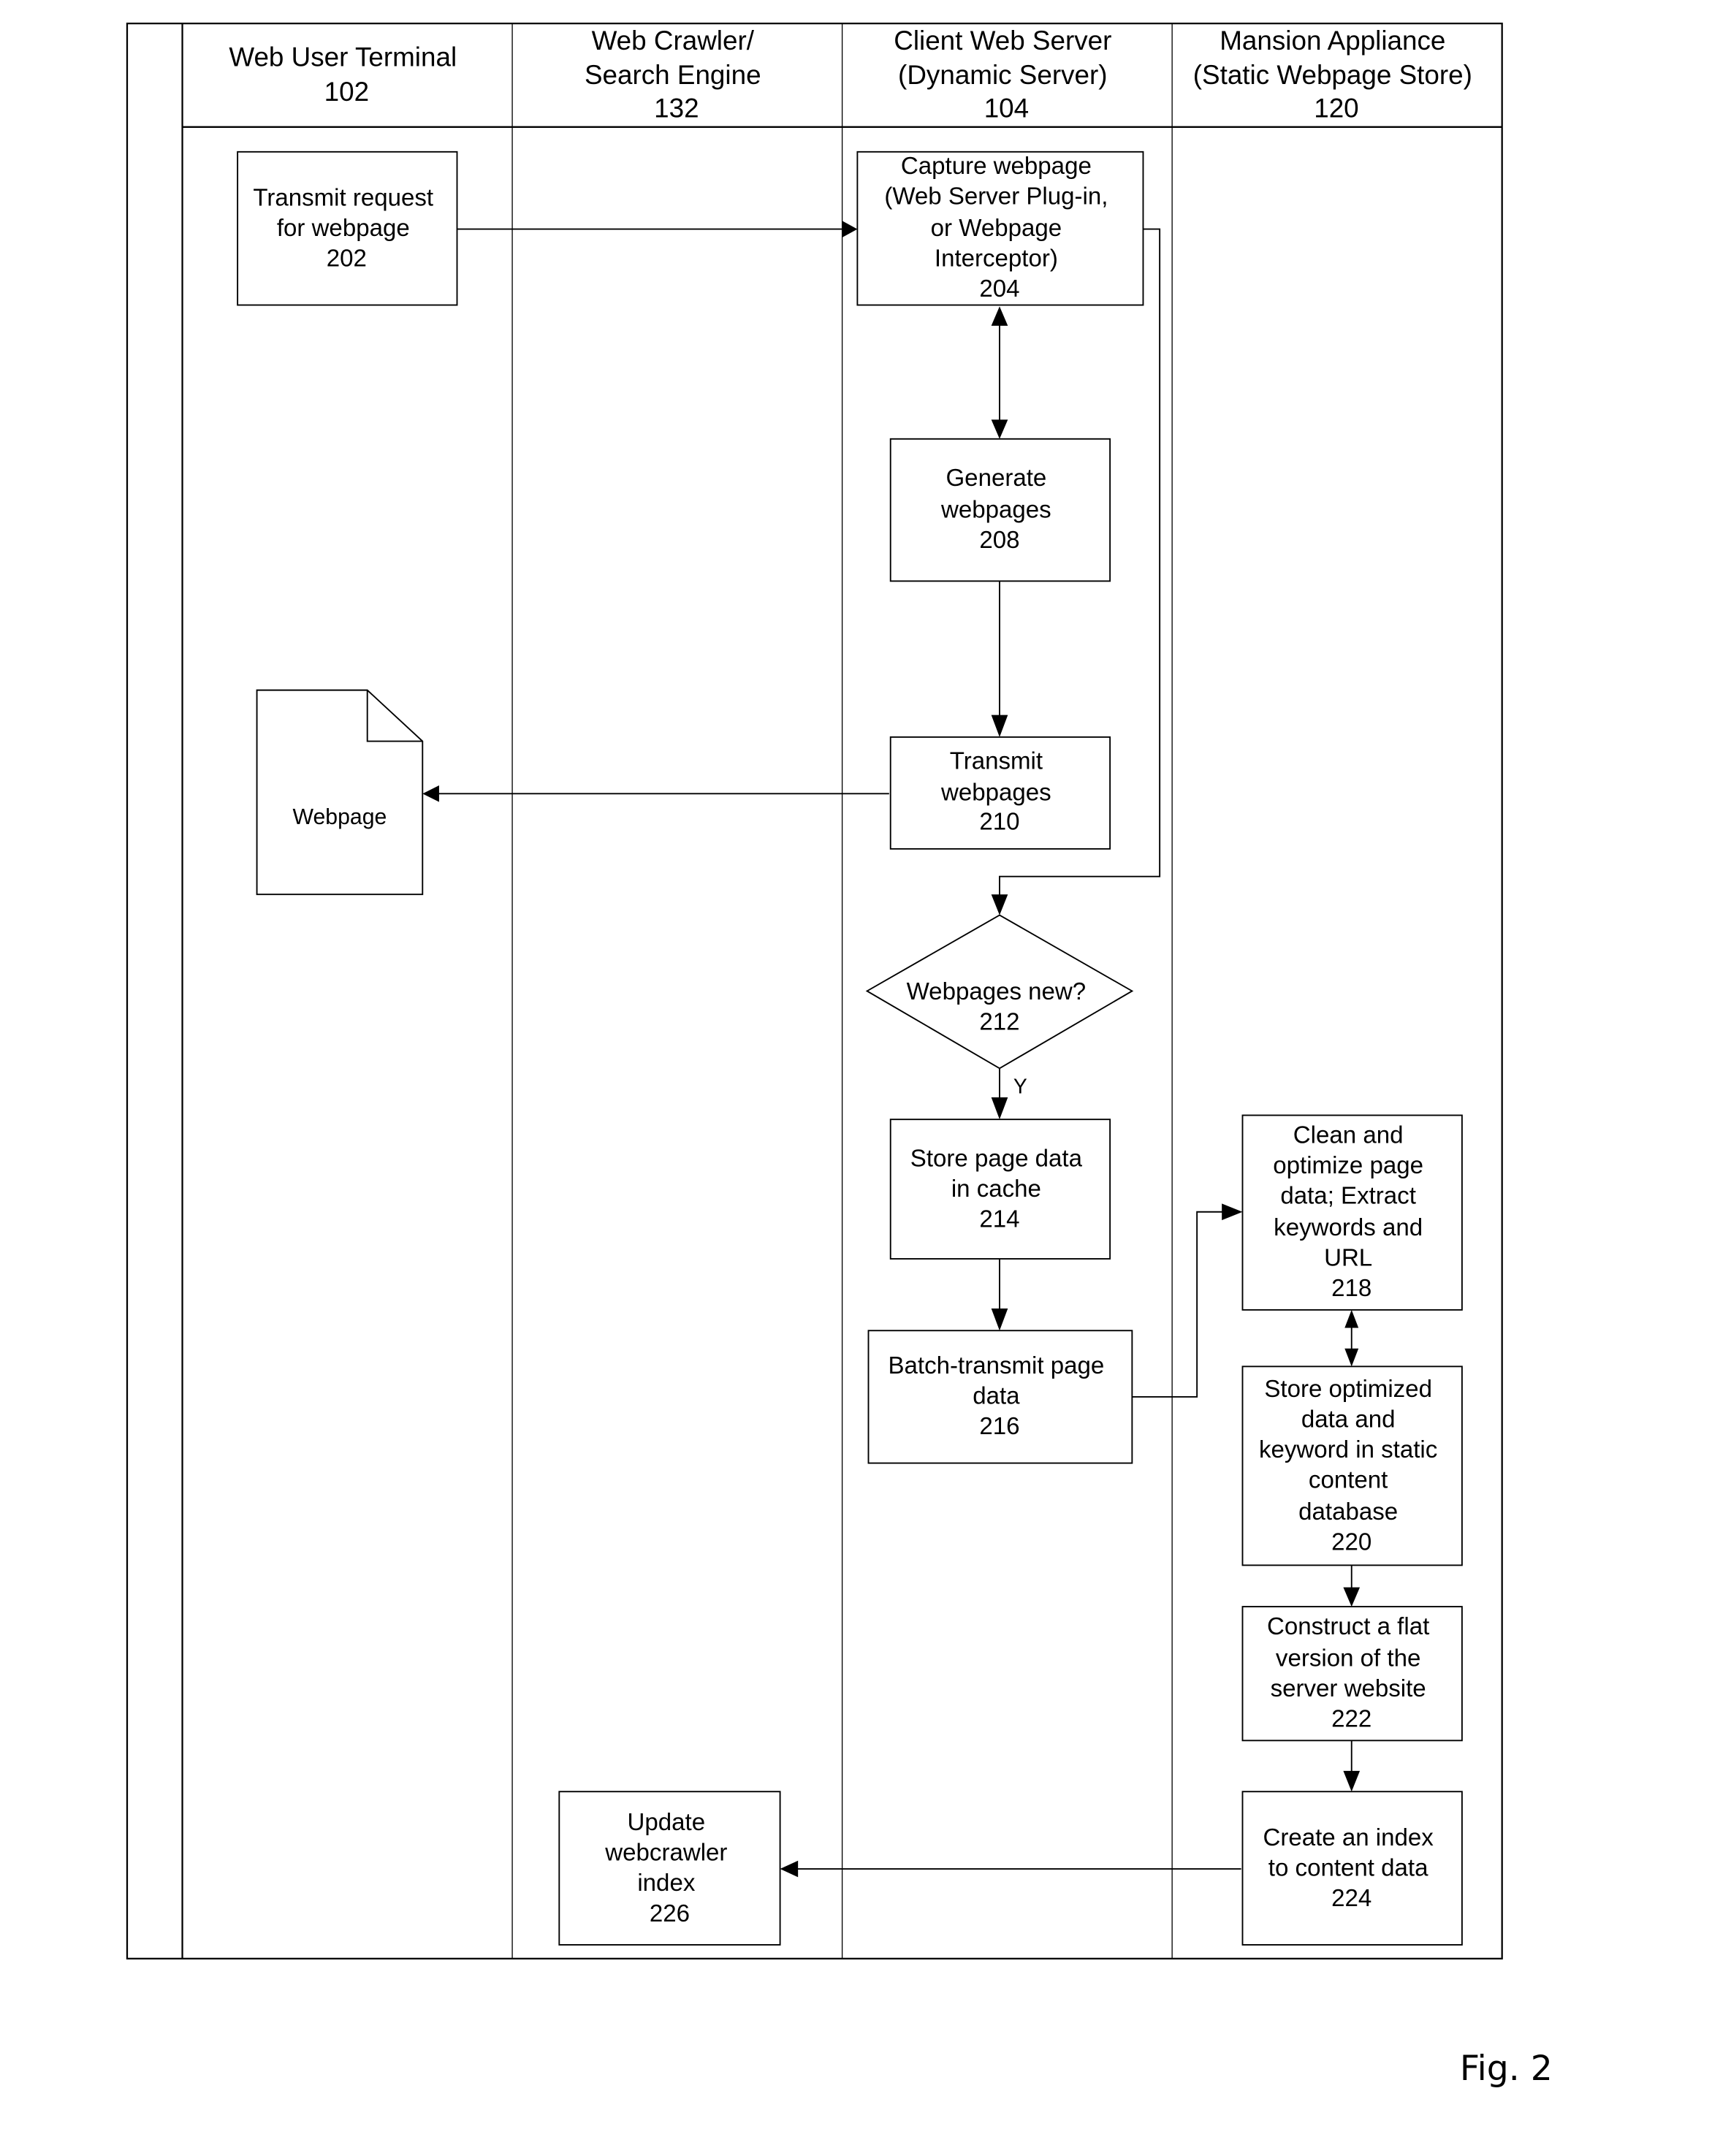  What do you see at coordinates (677, 74) in the screenshot?
I see `lane-header-web-crawler: Web Crawler/ Search Engine 132` at bounding box center [677, 74].